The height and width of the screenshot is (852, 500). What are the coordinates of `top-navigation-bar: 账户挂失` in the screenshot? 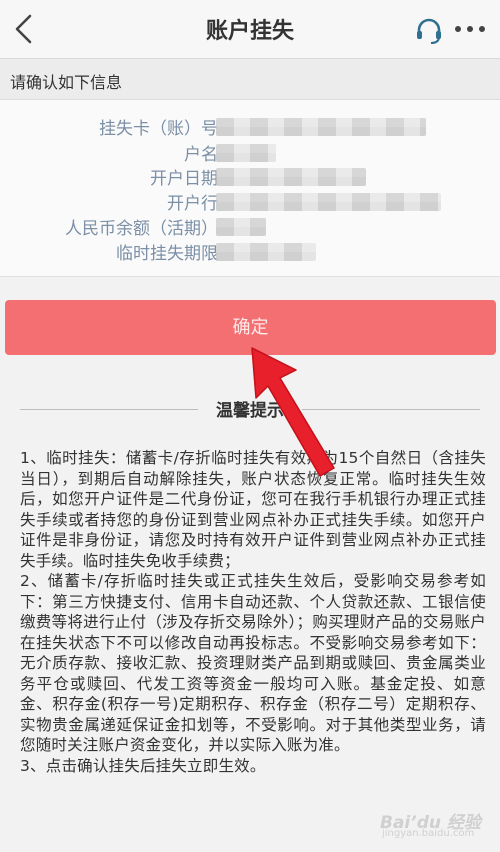 It's located at (250, 29).